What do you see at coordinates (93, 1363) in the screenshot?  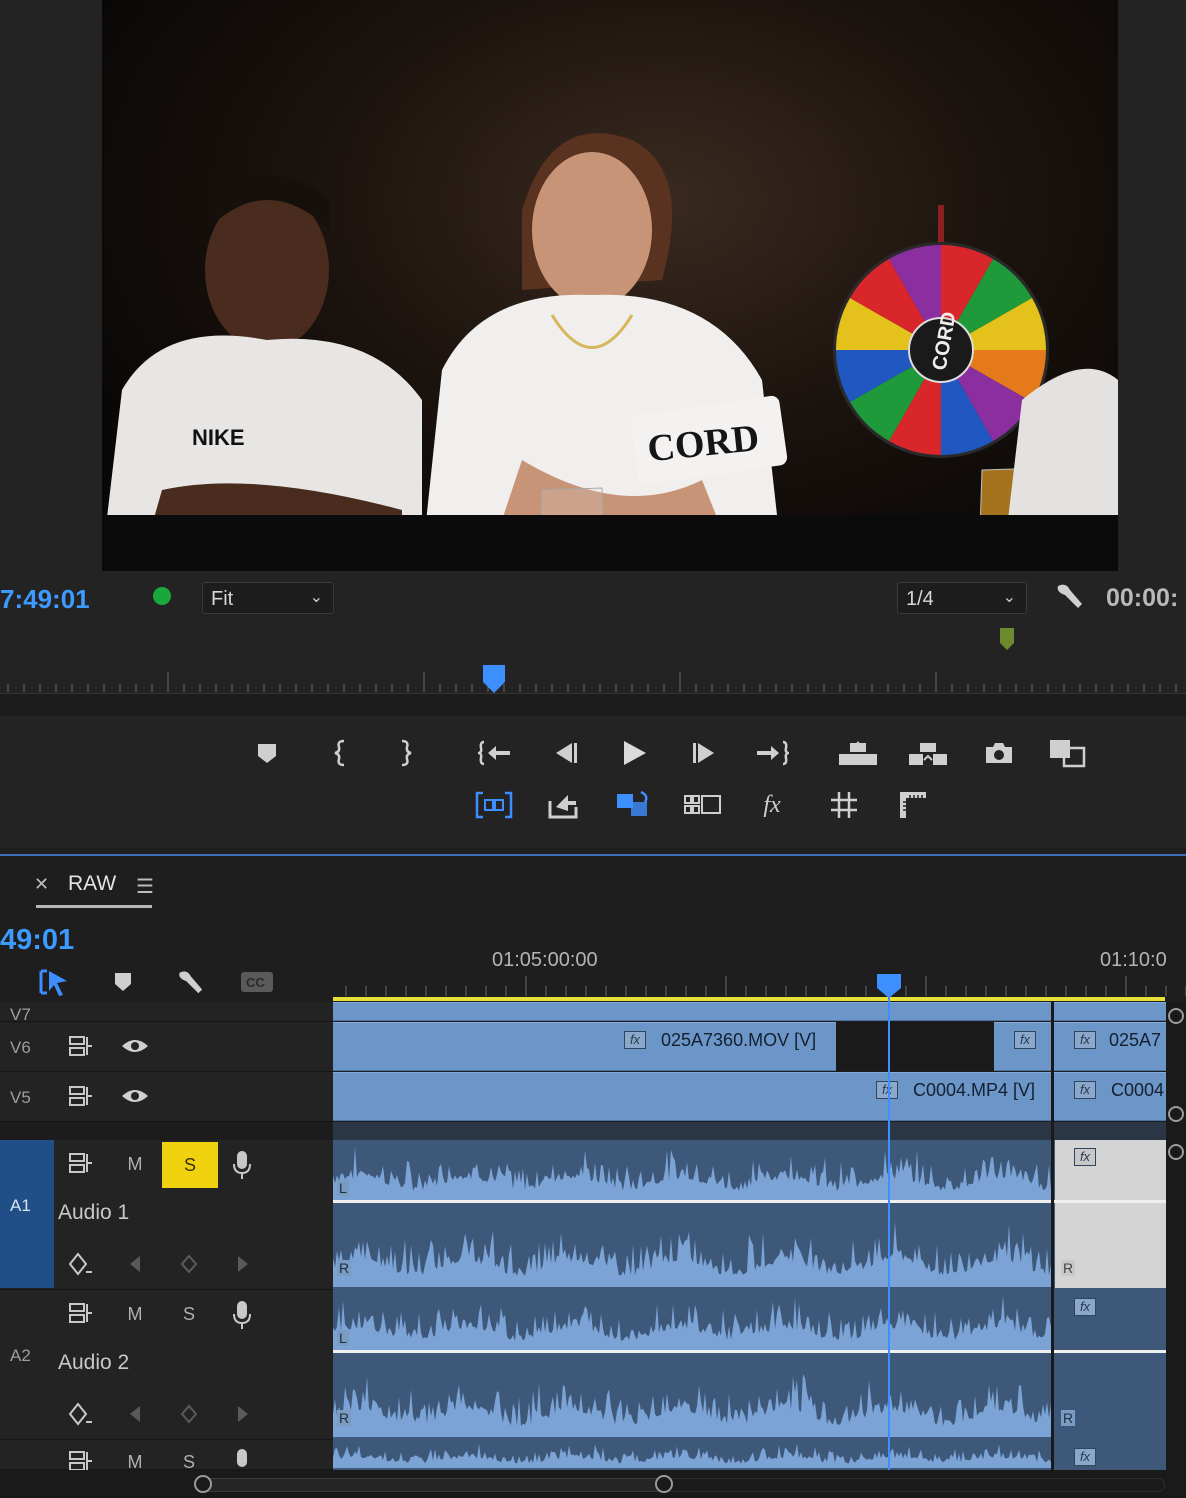 I see `track-name: Audio 2` at bounding box center [93, 1363].